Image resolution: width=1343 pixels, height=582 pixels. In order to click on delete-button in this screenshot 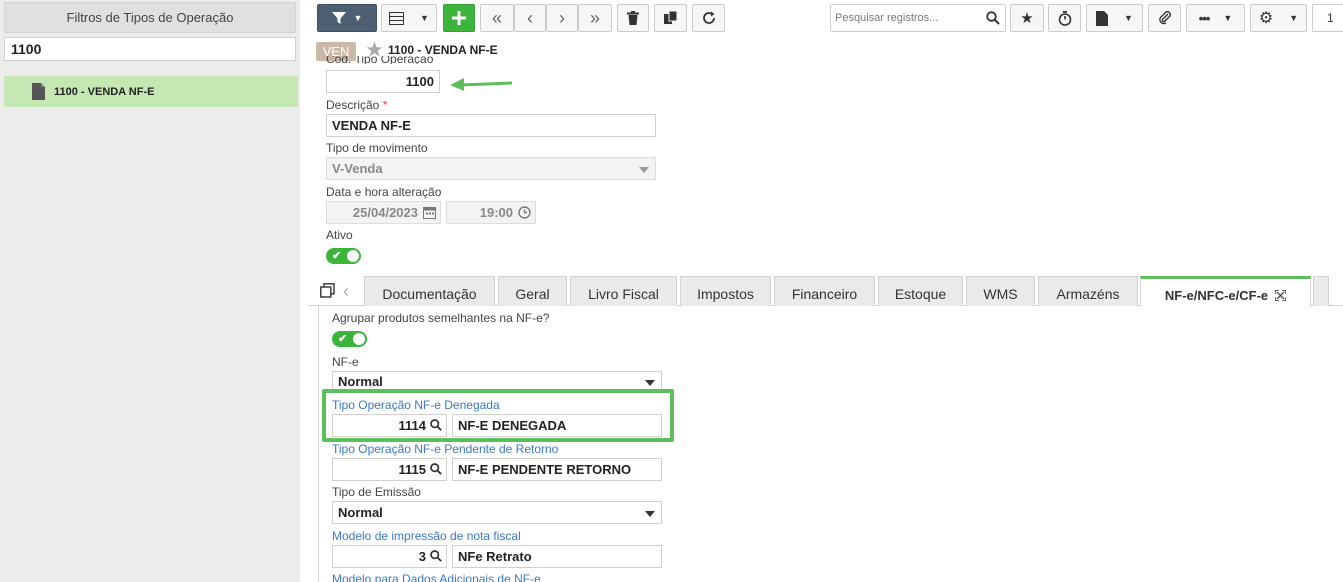, I will do `click(633, 18)`.